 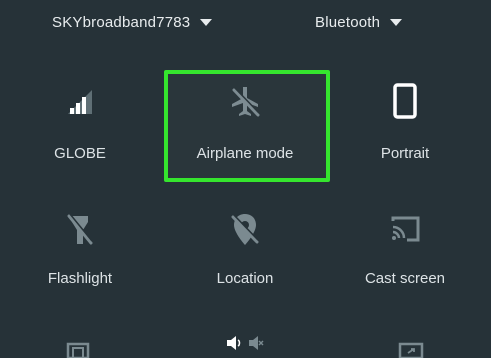 What do you see at coordinates (256, 343) in the screenshot?
I see `mute-icon` at bounding box center [256, 343].